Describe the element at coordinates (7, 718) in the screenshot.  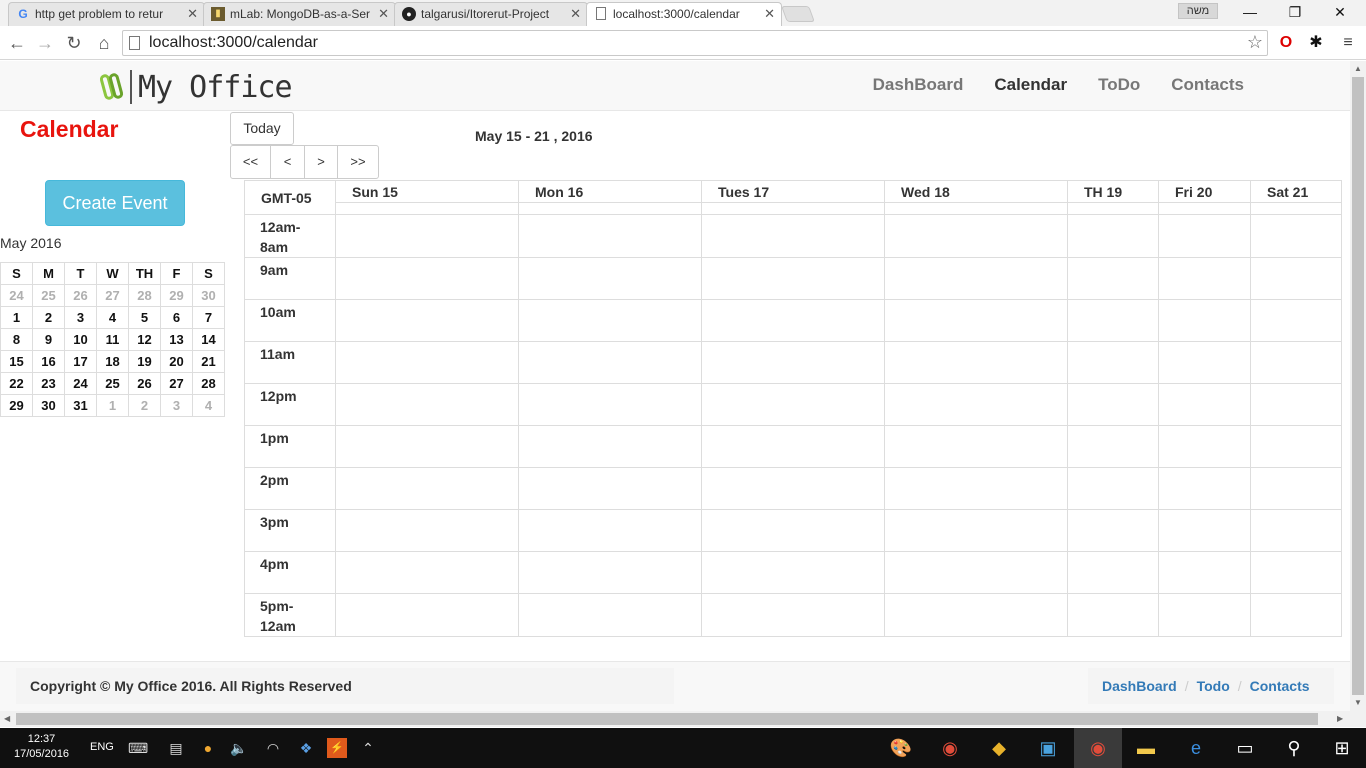
I see `scroll-left-icon: ◀` at that location.